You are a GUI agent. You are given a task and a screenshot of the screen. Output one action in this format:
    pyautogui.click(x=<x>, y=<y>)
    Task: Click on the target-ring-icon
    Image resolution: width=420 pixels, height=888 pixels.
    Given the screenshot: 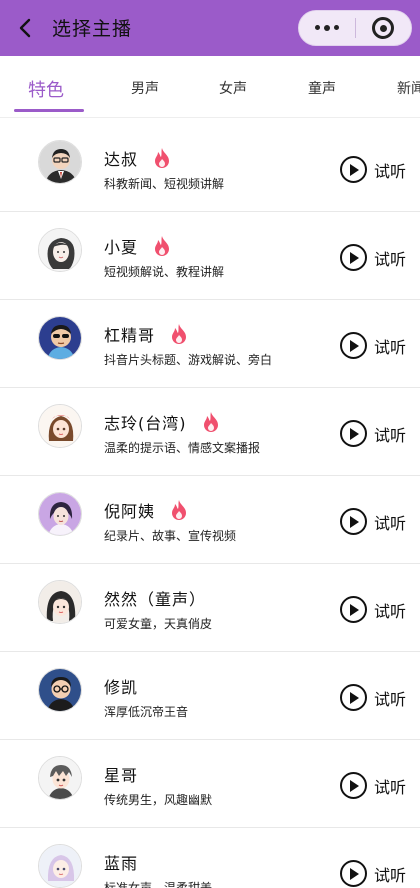 What is the action you would take?
    pyautogui.click(x=383, y=28)
    